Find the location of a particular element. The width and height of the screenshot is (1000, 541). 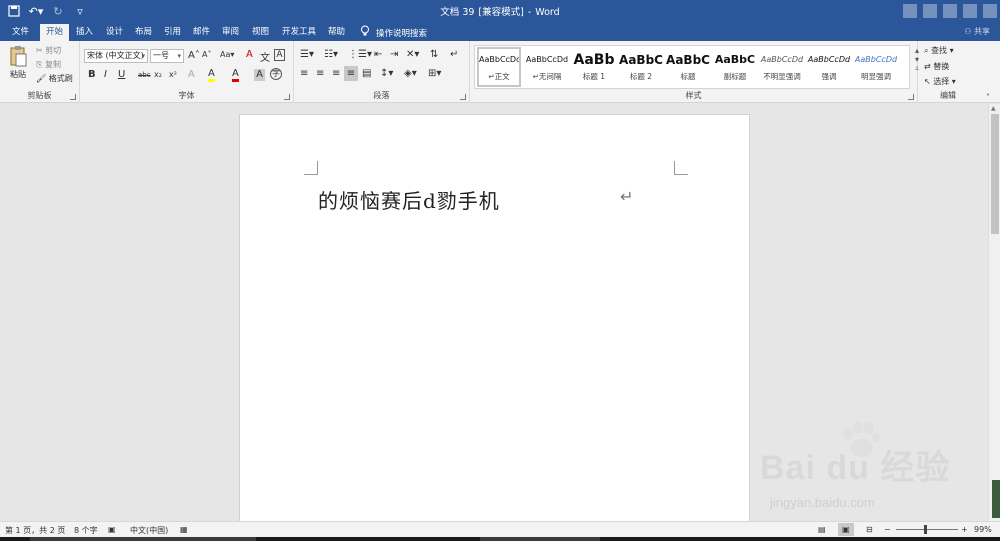

style-name-text: 正文 is located at coordinates (502, 76).